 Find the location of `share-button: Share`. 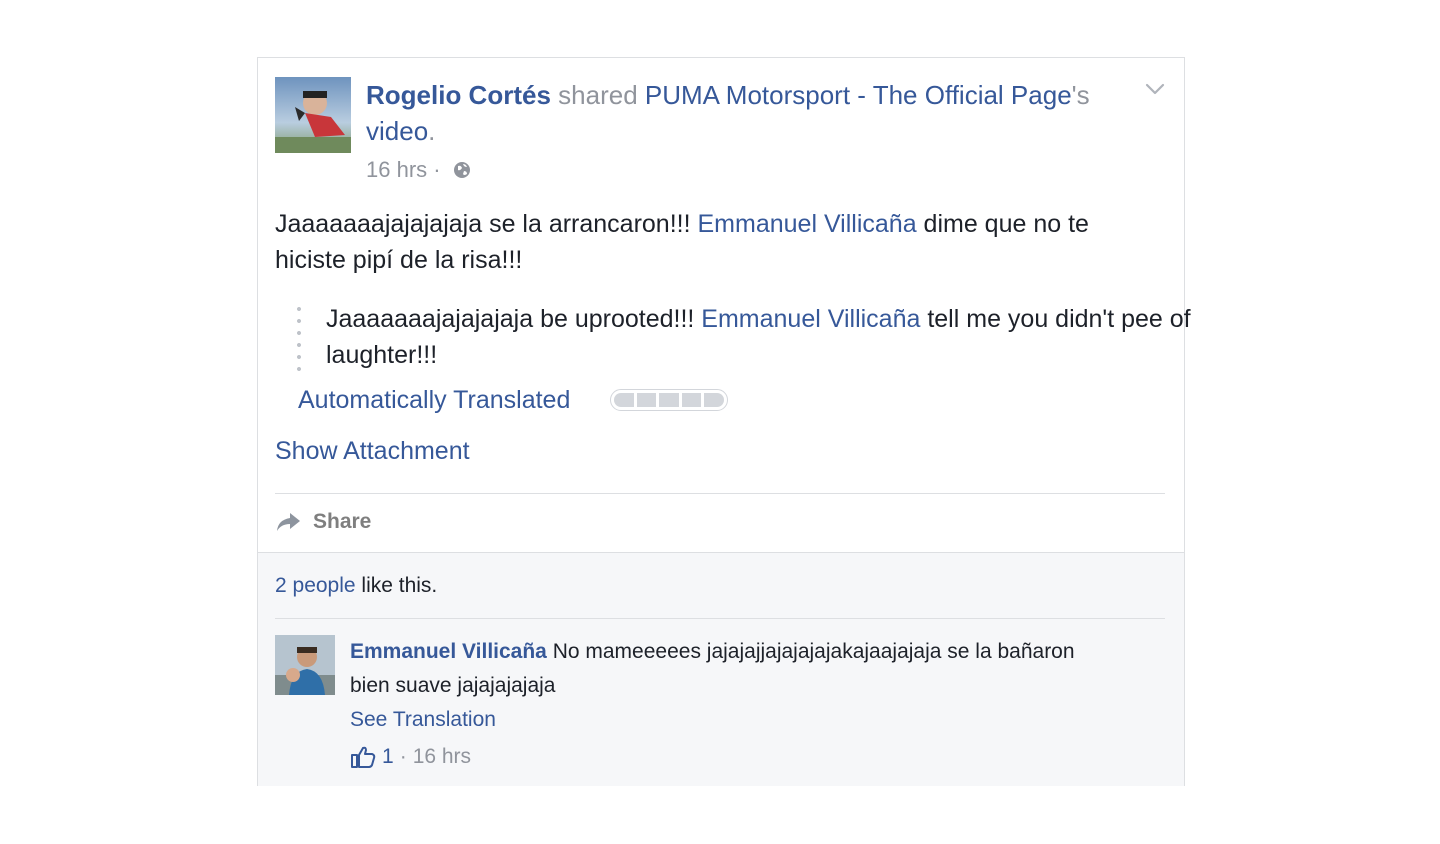

share-button: Share is located at coordinates (323, 522).